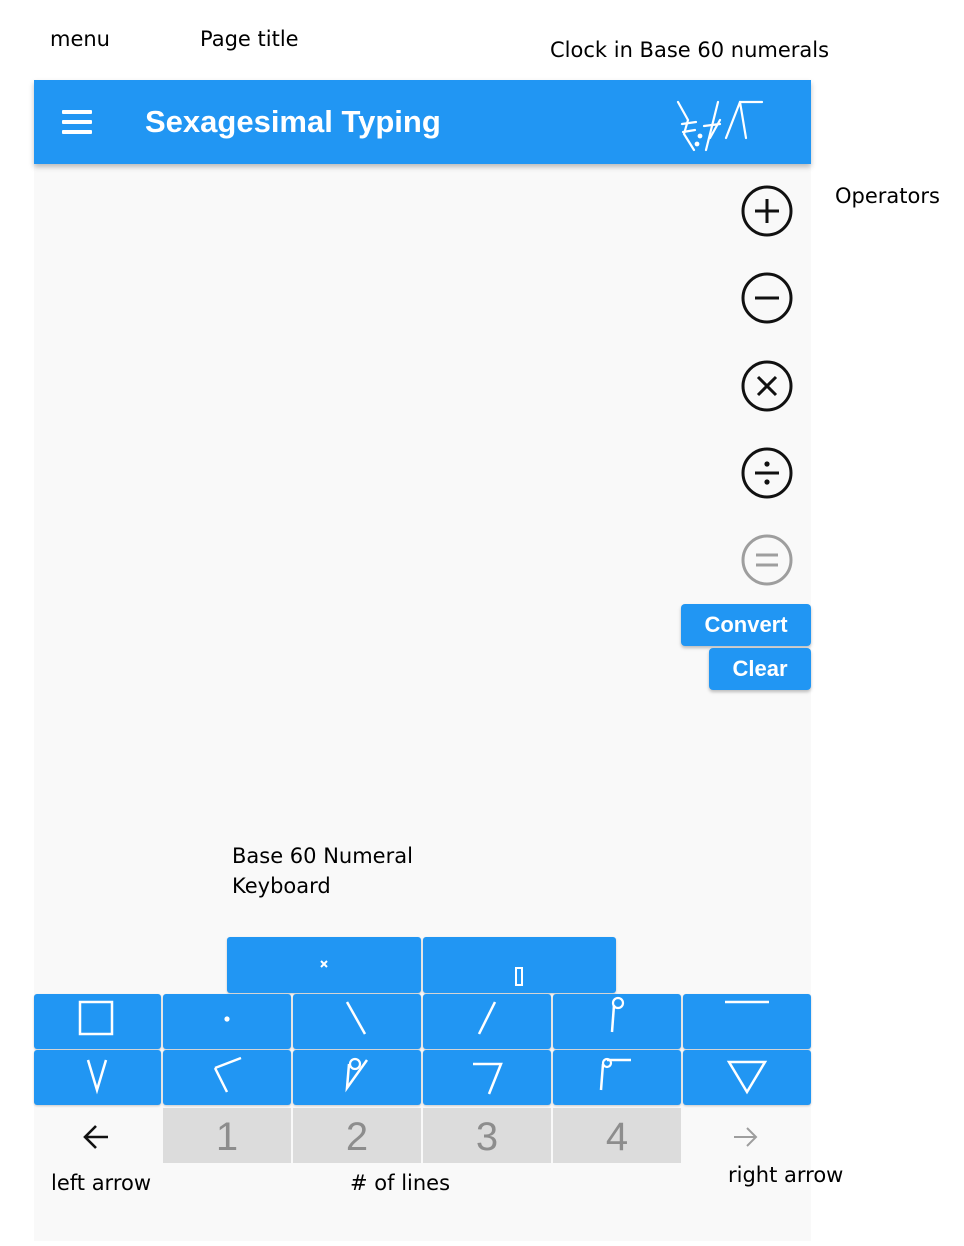  I want to click on lines-option-4: 4, so click(617, 1135).